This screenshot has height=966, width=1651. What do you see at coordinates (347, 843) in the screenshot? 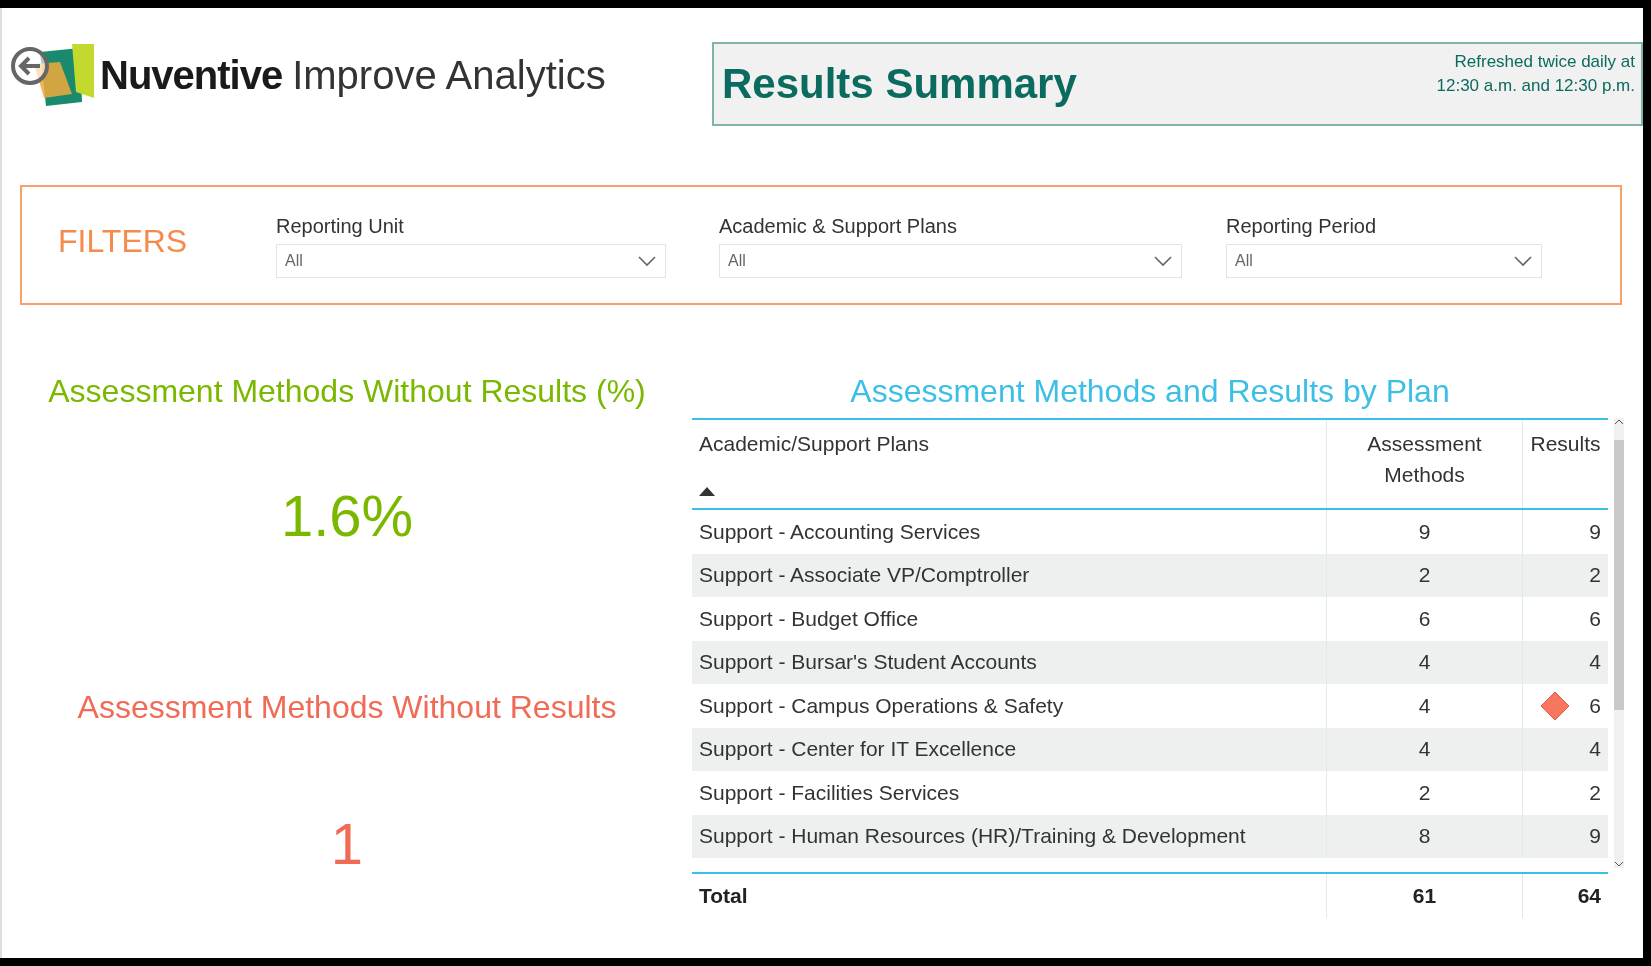
I see `kpi-value: 1` at bounding box center [347, 843].